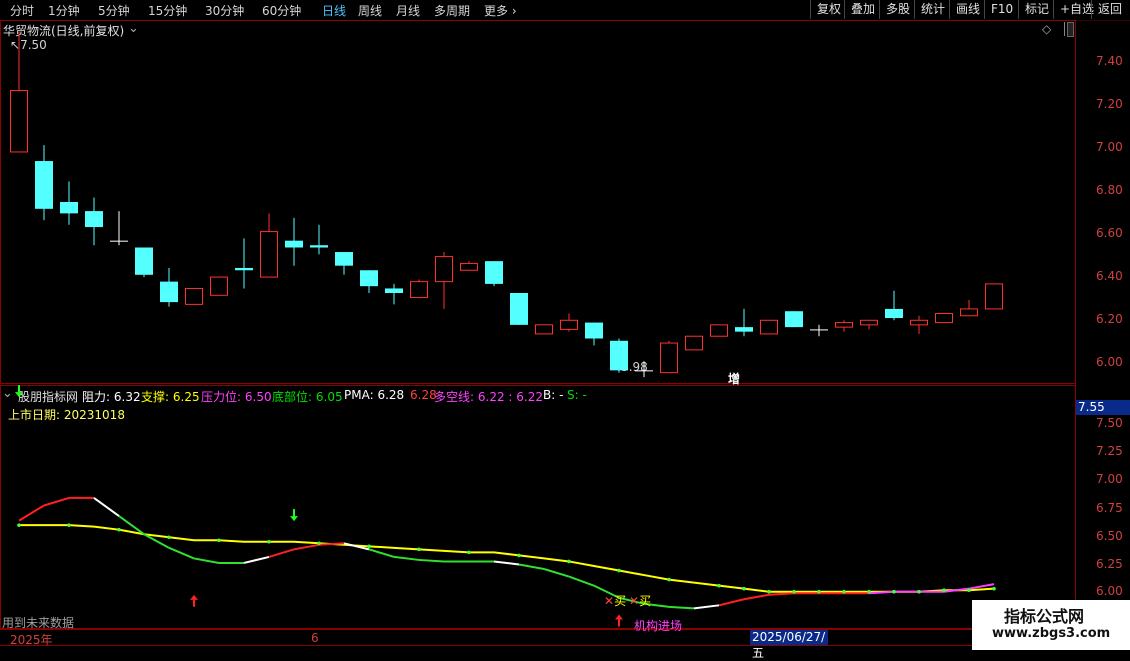 The image size is (1130, 661). I want to click on watermark-url: www.zbgs3.com, so click(1051, 633).